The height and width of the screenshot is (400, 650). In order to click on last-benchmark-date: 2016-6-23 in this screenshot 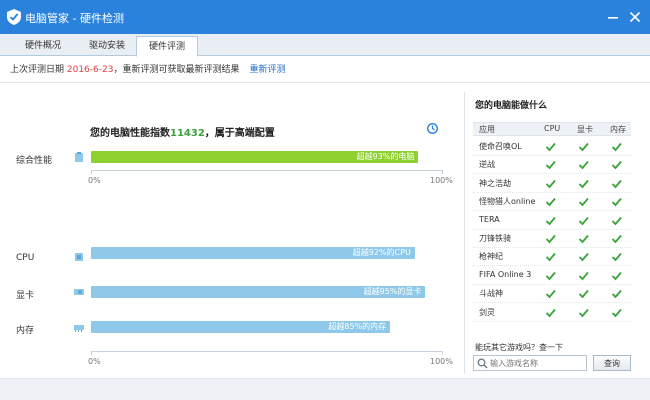, I will do `click(90, 70)`.